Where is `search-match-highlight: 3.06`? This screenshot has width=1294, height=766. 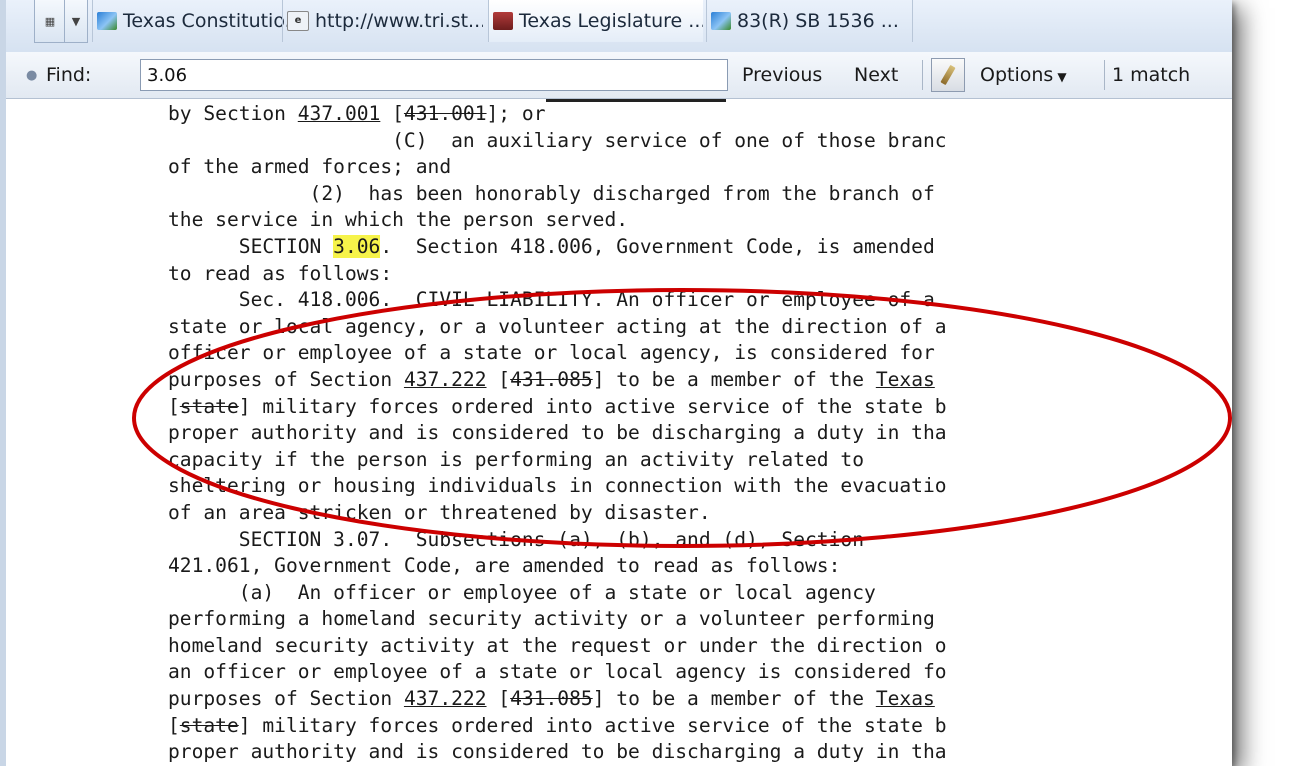
search-match-highlight: 3.06 is located at coordinates (357, 246).